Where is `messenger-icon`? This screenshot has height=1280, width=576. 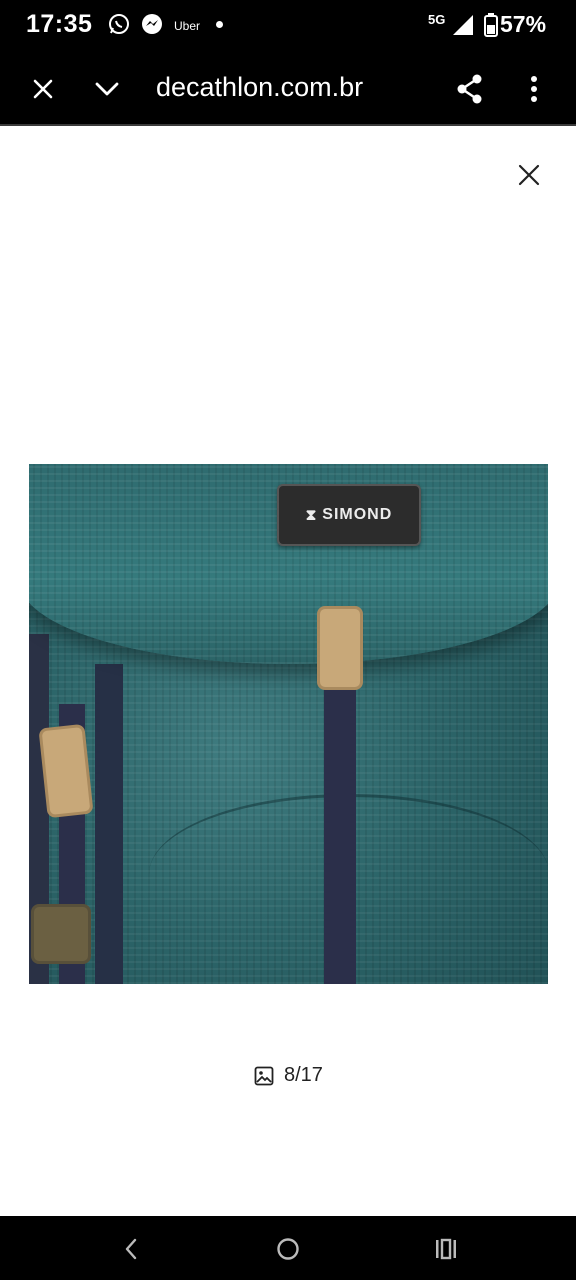
messenger-icon is located at coordinates (152, 26).